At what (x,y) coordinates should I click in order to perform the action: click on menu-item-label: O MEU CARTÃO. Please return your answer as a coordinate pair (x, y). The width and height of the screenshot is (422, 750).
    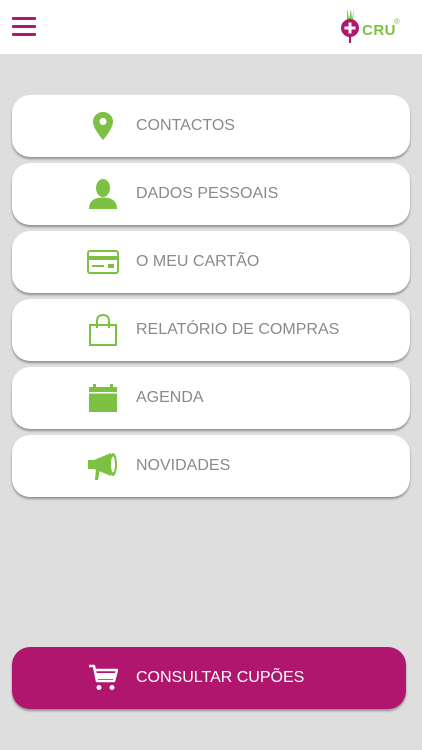
    Looking at the image, I should click on (198, 261).